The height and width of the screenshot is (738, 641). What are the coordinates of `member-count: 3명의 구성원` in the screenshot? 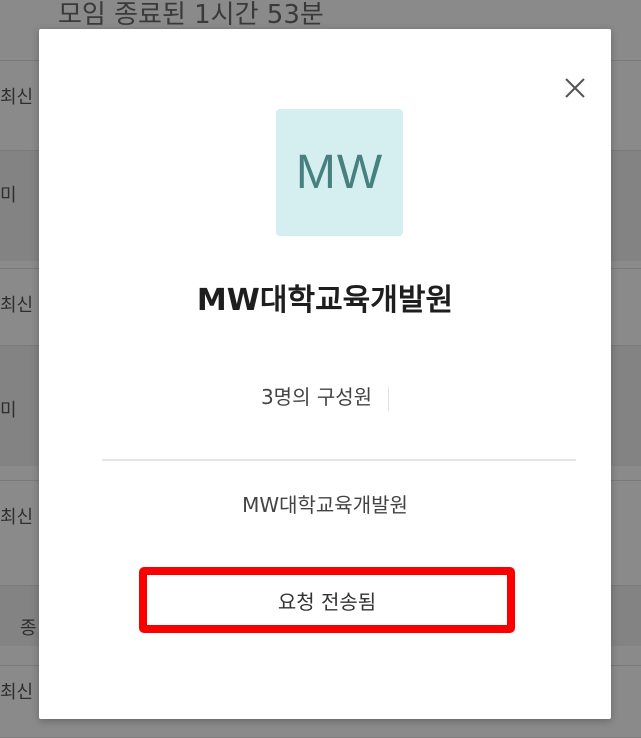 It's located at (316, 397).